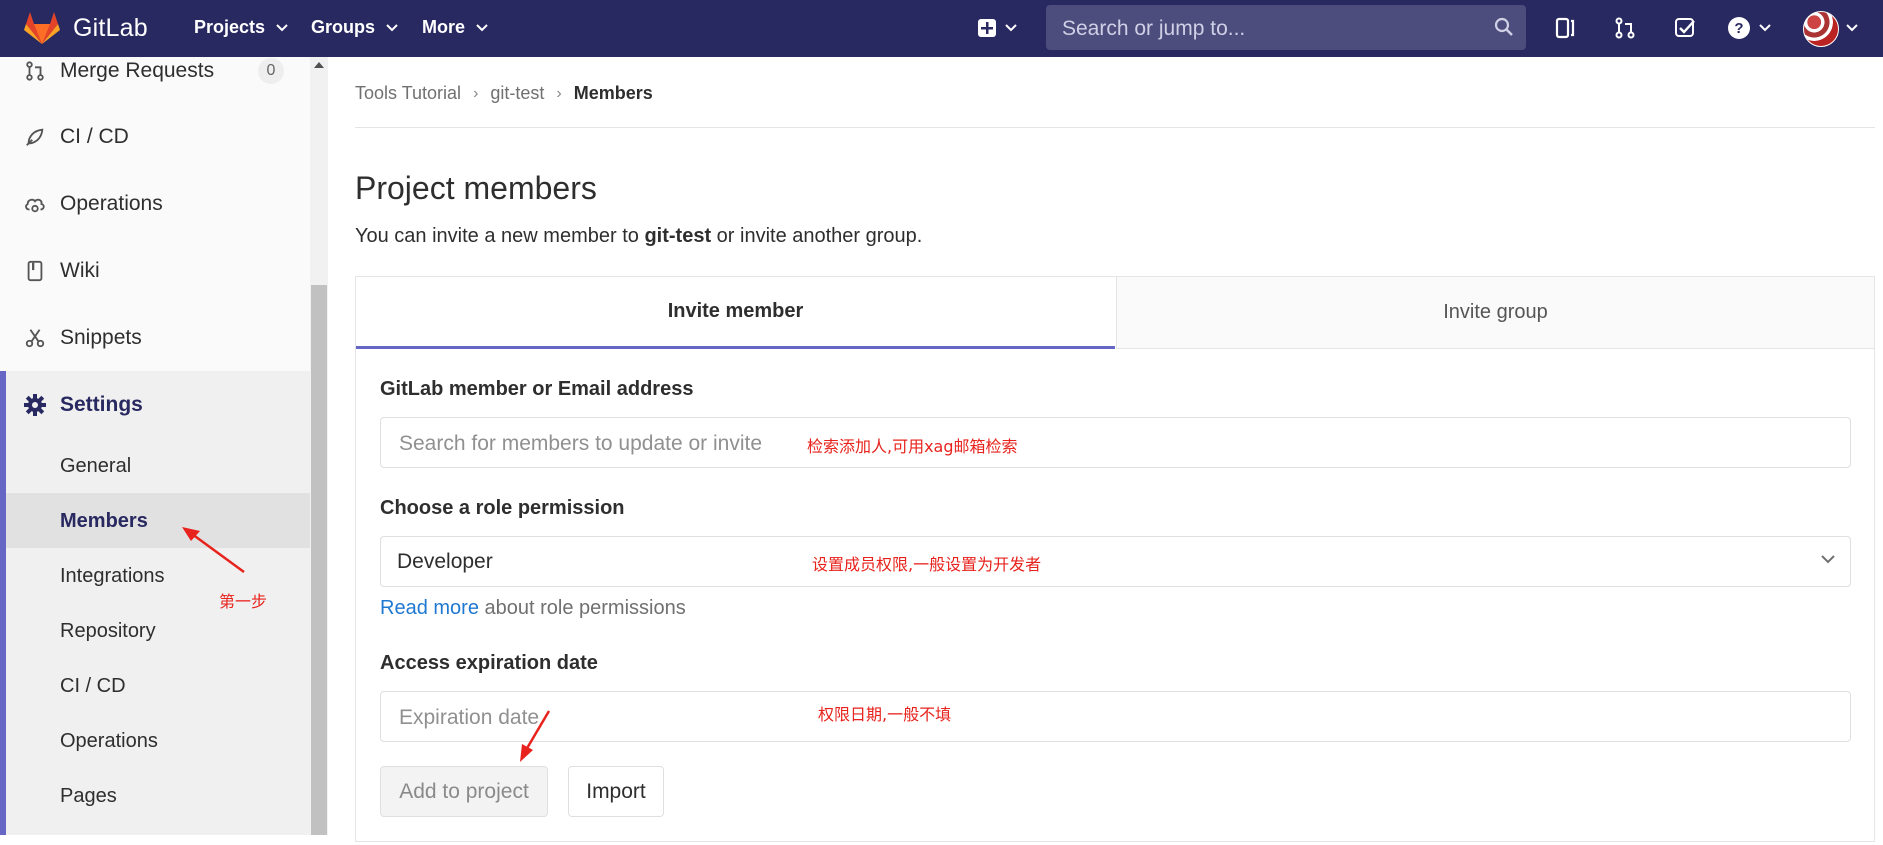  Describe the element at coordinates (444, 27) in the screenshot. I see `nav-more-label: More` at that location.